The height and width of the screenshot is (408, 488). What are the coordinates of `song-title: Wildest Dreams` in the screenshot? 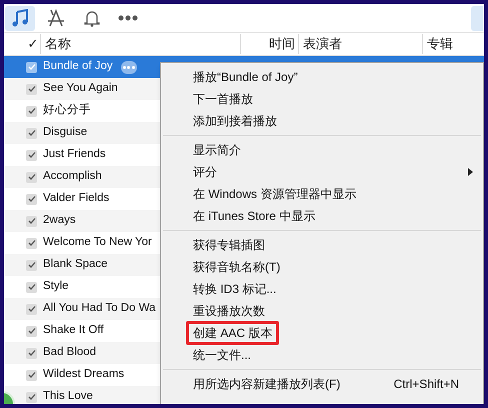 It's located at (83, 374).